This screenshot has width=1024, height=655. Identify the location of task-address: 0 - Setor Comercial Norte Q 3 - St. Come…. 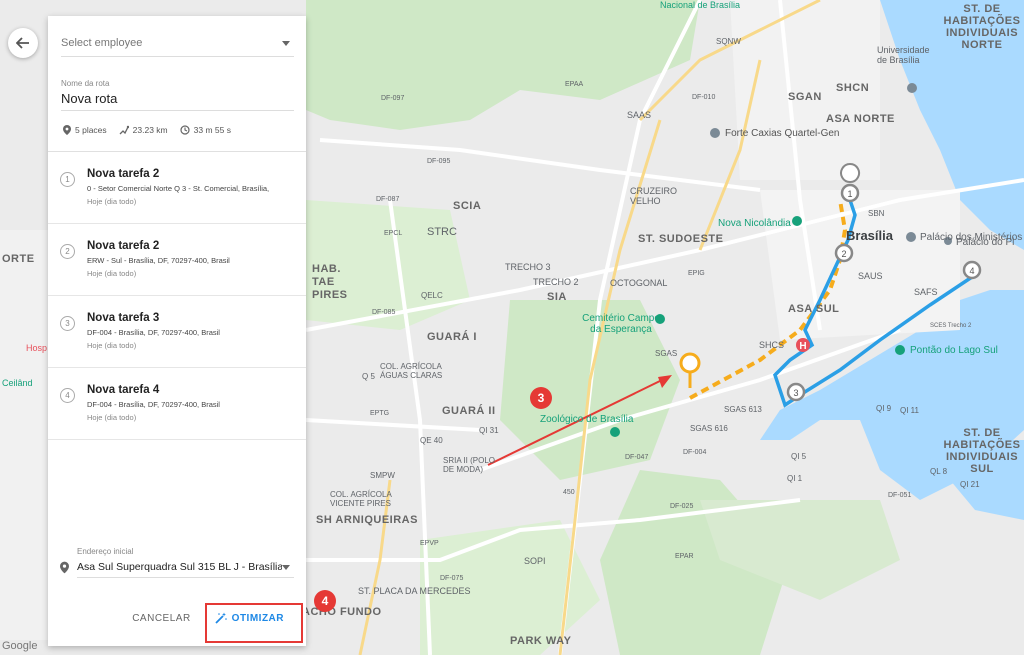
(178, 188).